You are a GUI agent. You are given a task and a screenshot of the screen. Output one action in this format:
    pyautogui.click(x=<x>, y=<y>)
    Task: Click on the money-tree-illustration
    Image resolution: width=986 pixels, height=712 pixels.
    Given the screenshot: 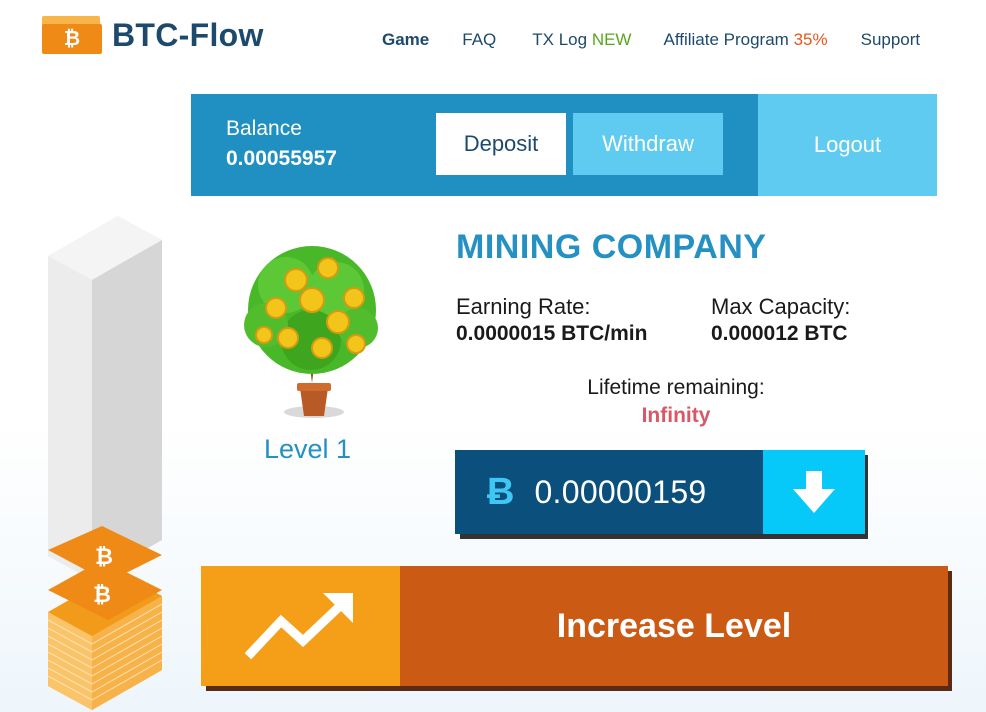 What is the action you would take?
    pyautogui.click(x=311, y=332)
    